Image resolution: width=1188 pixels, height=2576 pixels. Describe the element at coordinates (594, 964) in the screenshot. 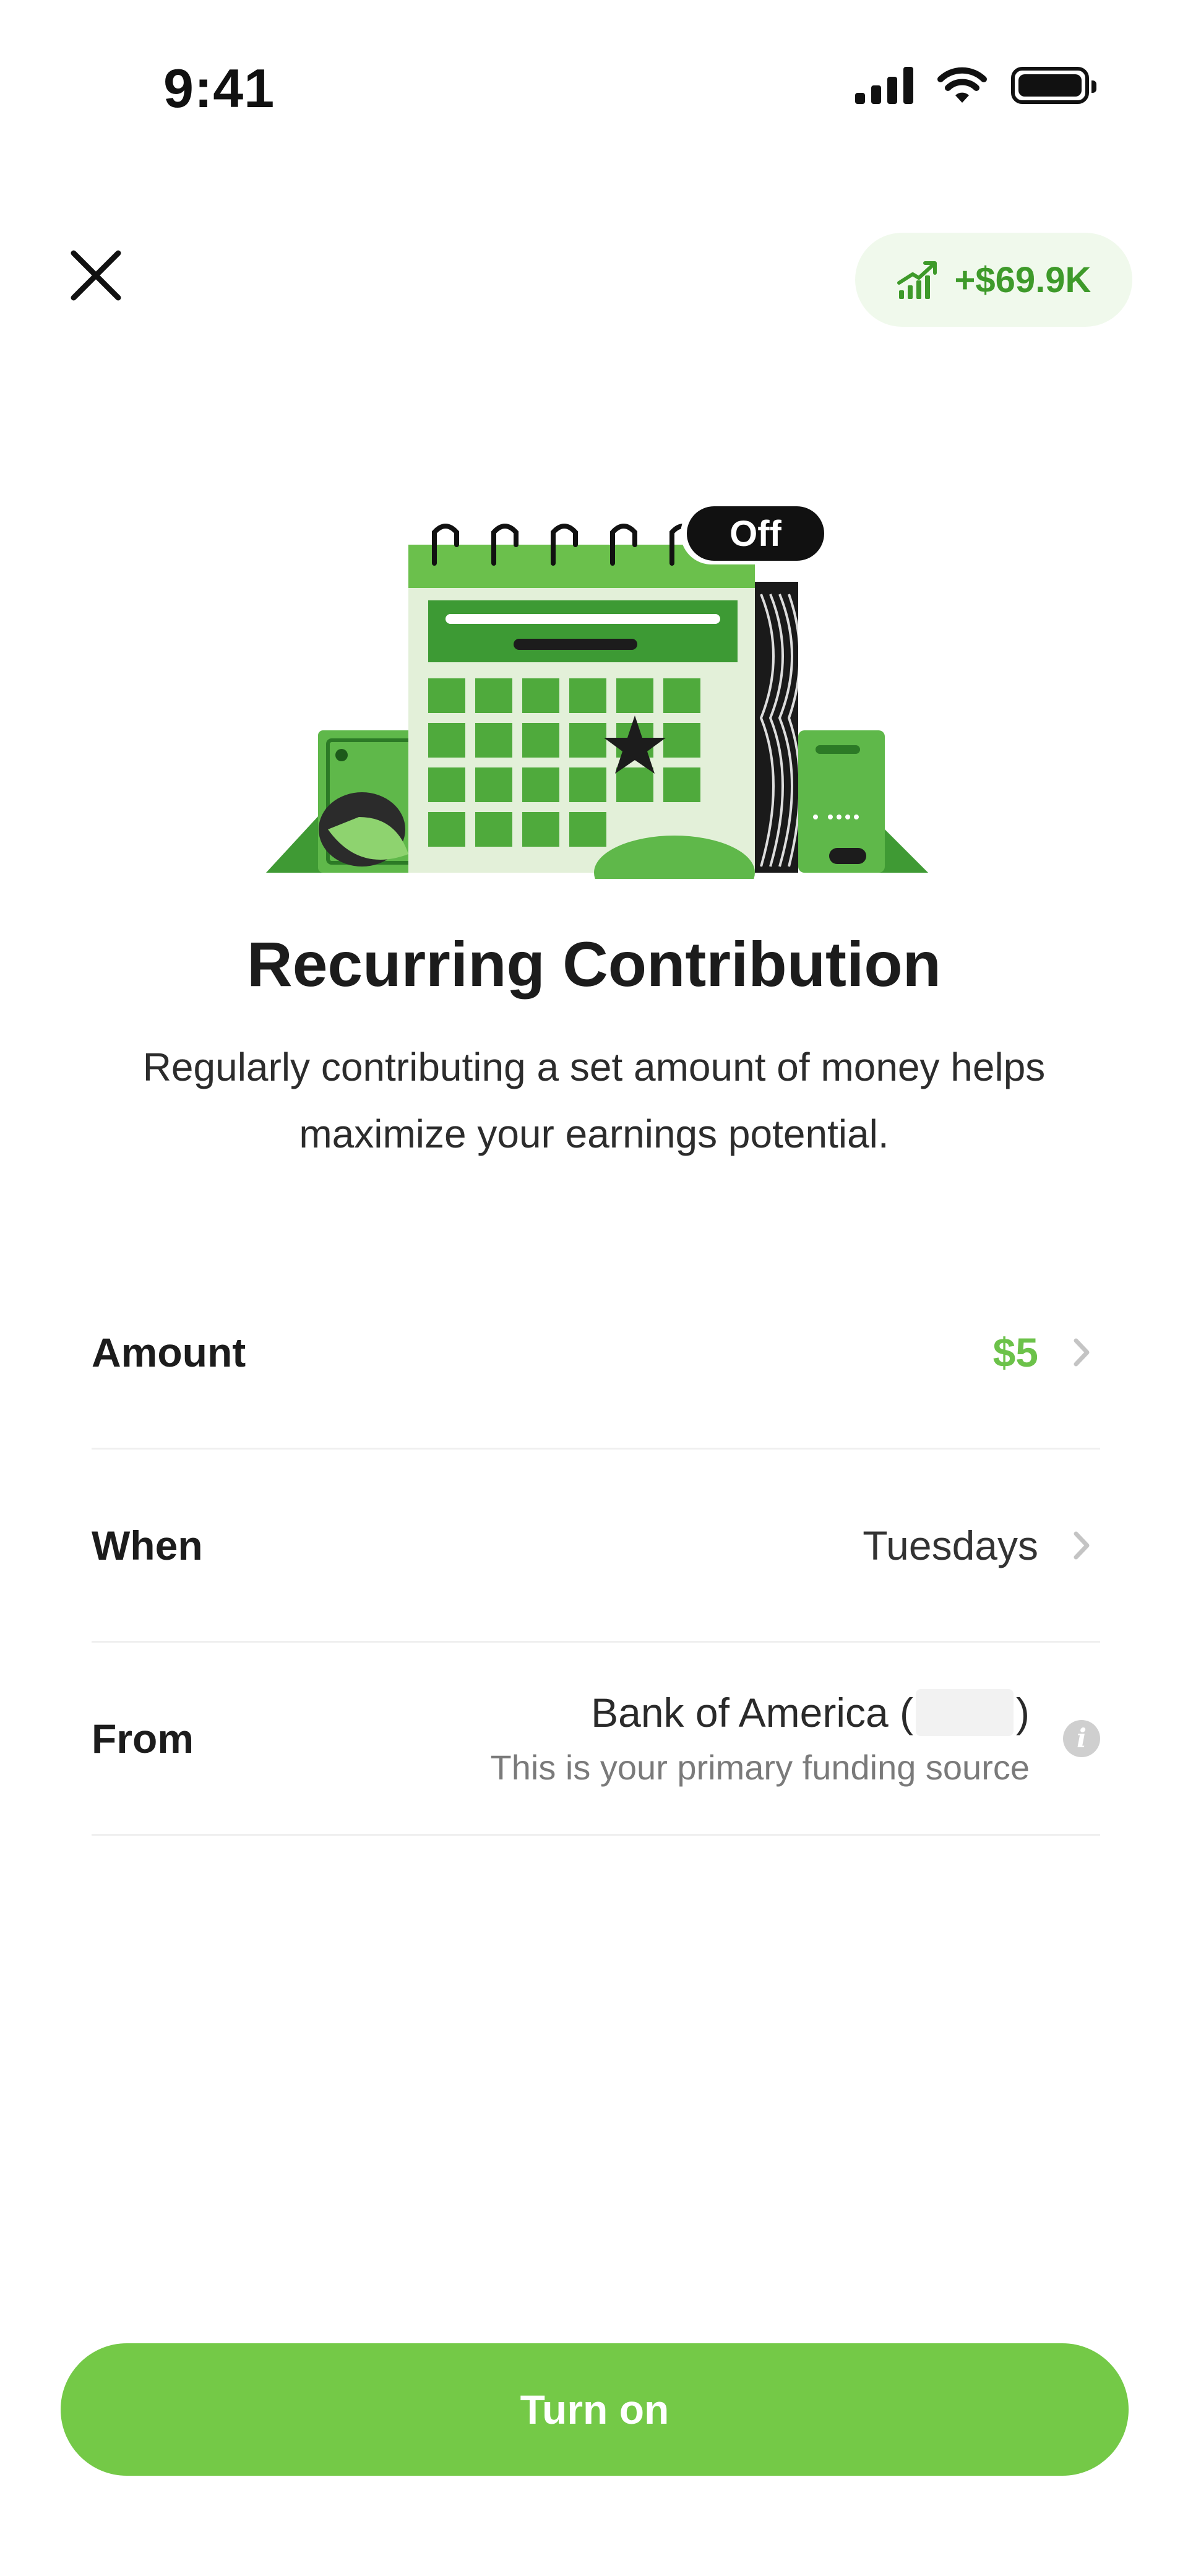

I see `page-title: Recurring Contribution` at that location.